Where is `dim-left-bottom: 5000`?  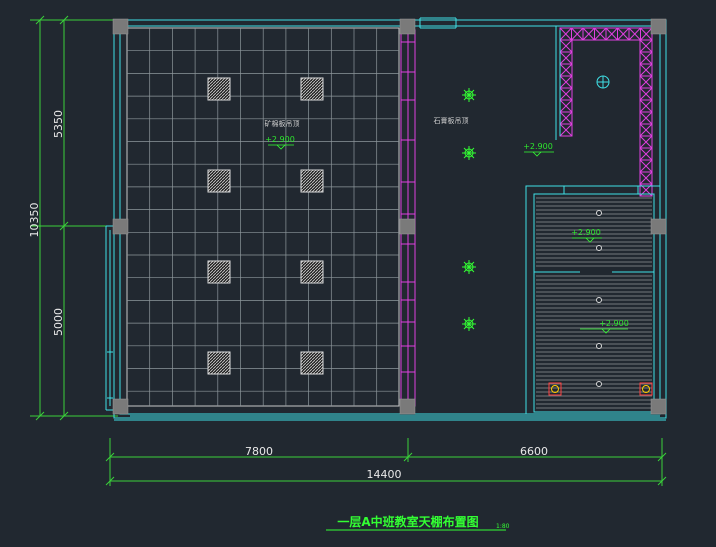 dim-left-bottom: 5000 is located at coordinates (58, 322).